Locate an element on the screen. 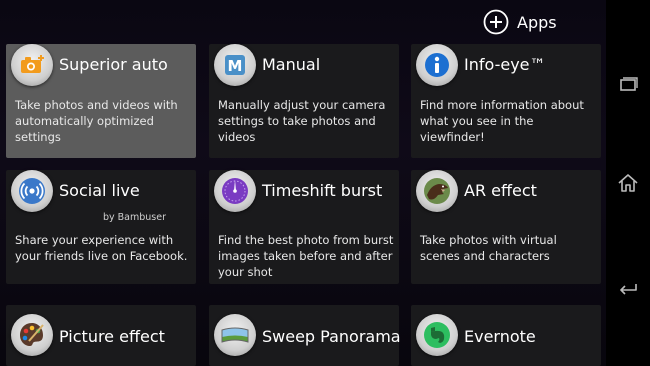 This screenshot has width=650, height=366. apps-button: Apps is located at coordinates (520, 22).